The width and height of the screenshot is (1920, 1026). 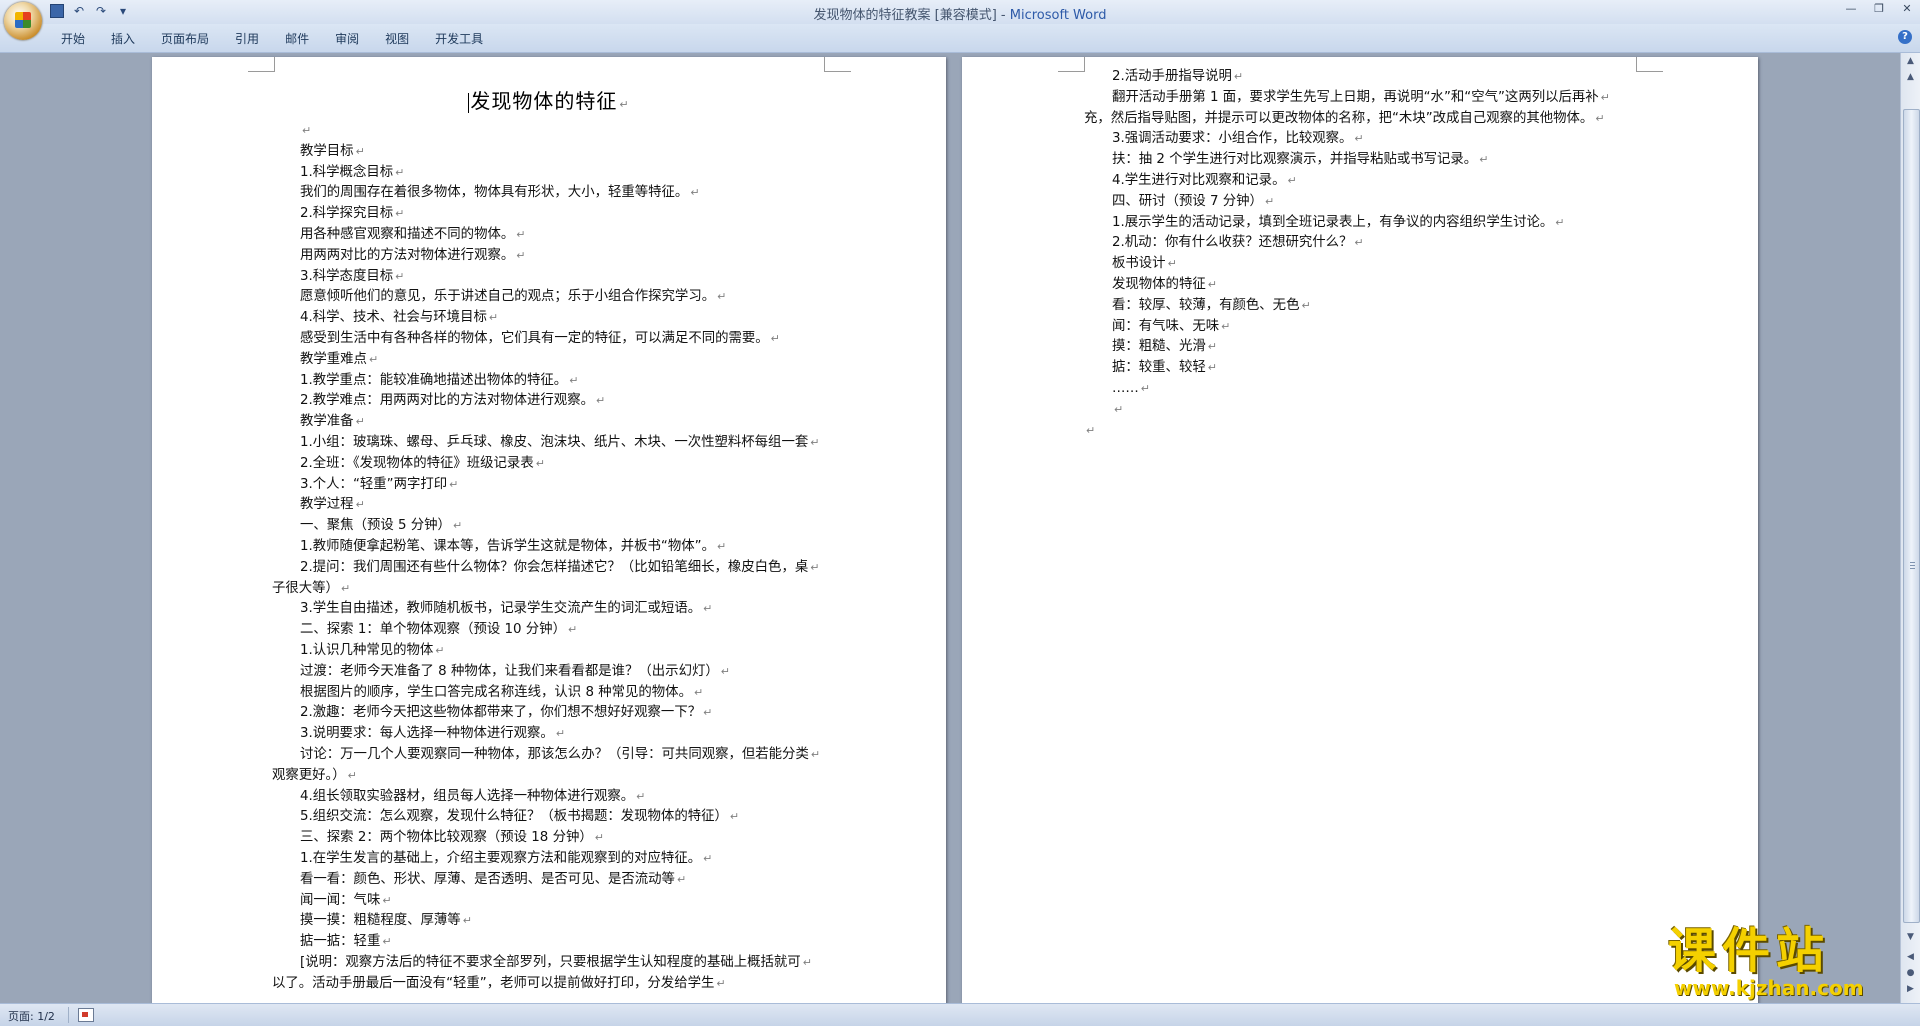 I want to click on maximize-button: ❐, so click(x=1879, y=9).